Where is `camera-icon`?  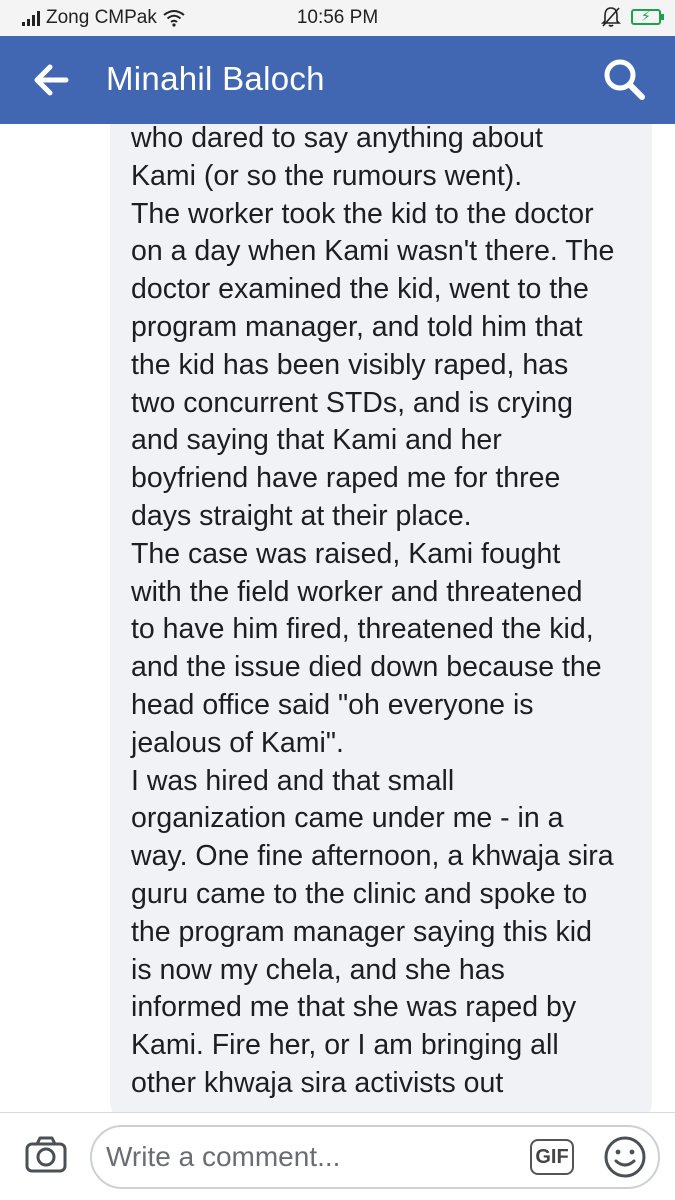
camera-icon is located at coordinates (46, 1155).